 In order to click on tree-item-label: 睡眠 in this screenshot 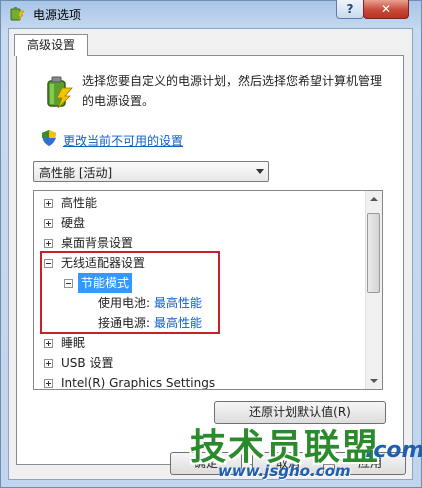, I will do `click(73, 343)`.